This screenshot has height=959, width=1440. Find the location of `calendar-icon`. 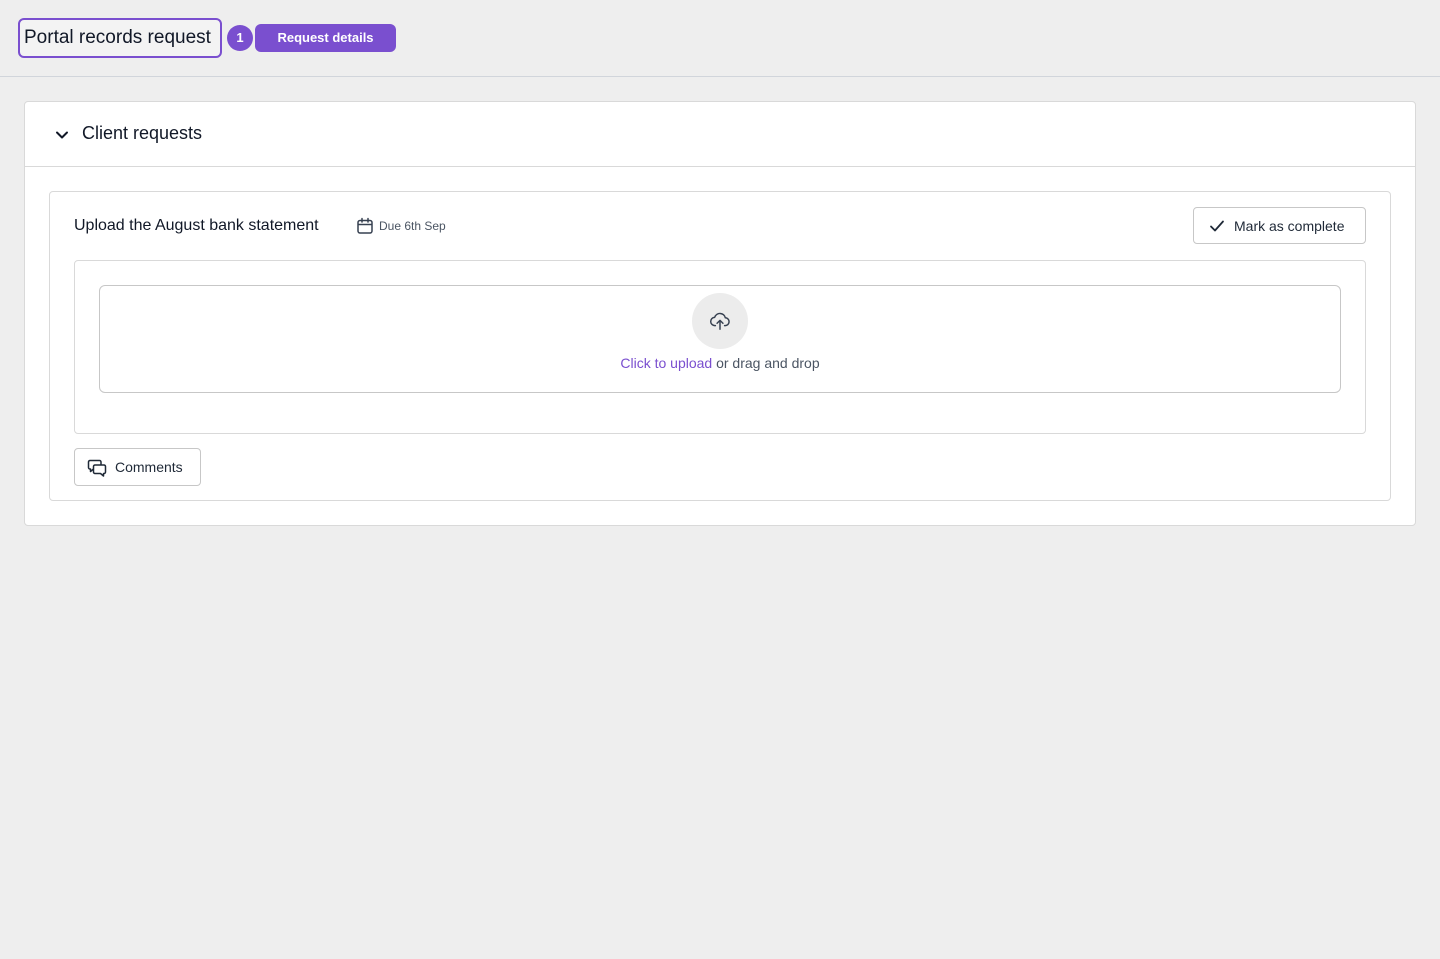

calendar-icon is located at coordinates (365, 225).